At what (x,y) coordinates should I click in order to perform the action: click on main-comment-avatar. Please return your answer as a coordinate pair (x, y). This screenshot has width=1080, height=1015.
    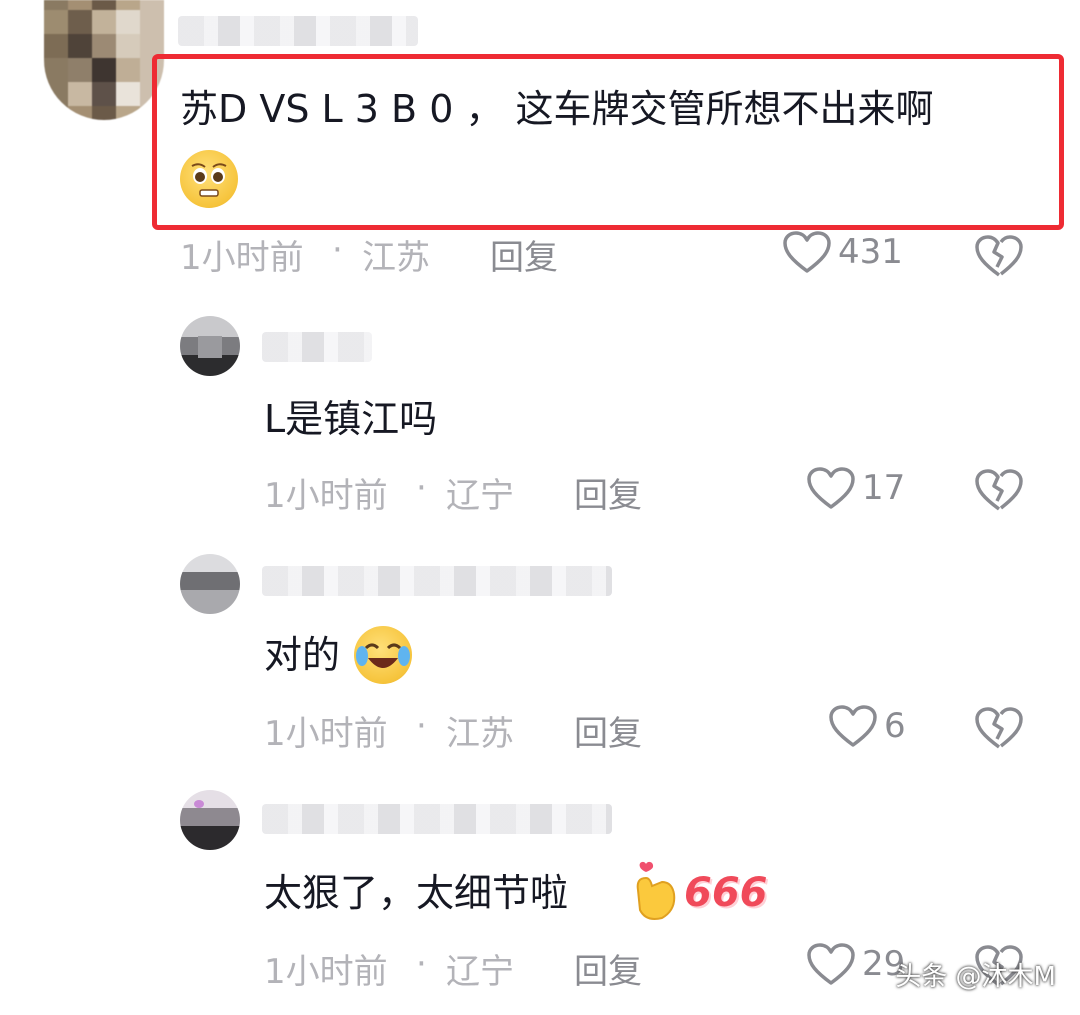
    Looking at the image, I should click on (104, 60).